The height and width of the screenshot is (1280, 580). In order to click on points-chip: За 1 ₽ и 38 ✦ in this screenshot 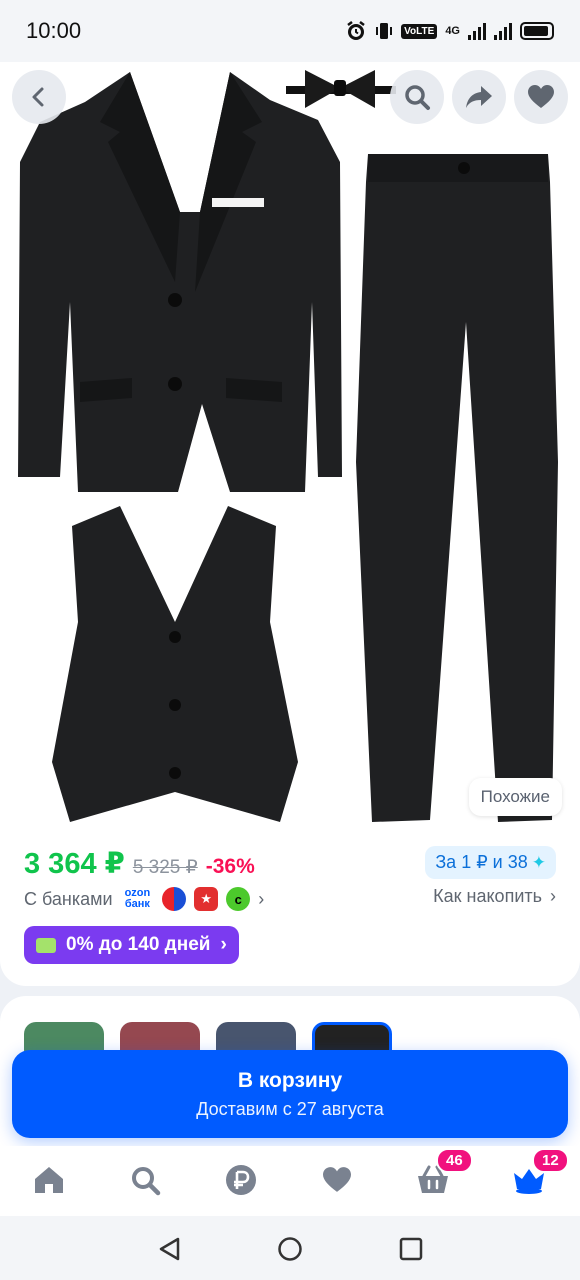, I will do `click(490, 862)`.